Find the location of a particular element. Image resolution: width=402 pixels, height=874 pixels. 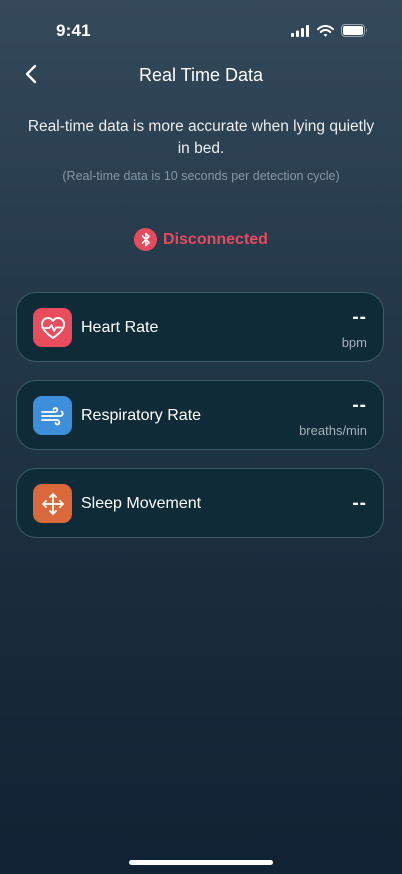

connection-status: Disconnected is located at coordinates (201, 239).